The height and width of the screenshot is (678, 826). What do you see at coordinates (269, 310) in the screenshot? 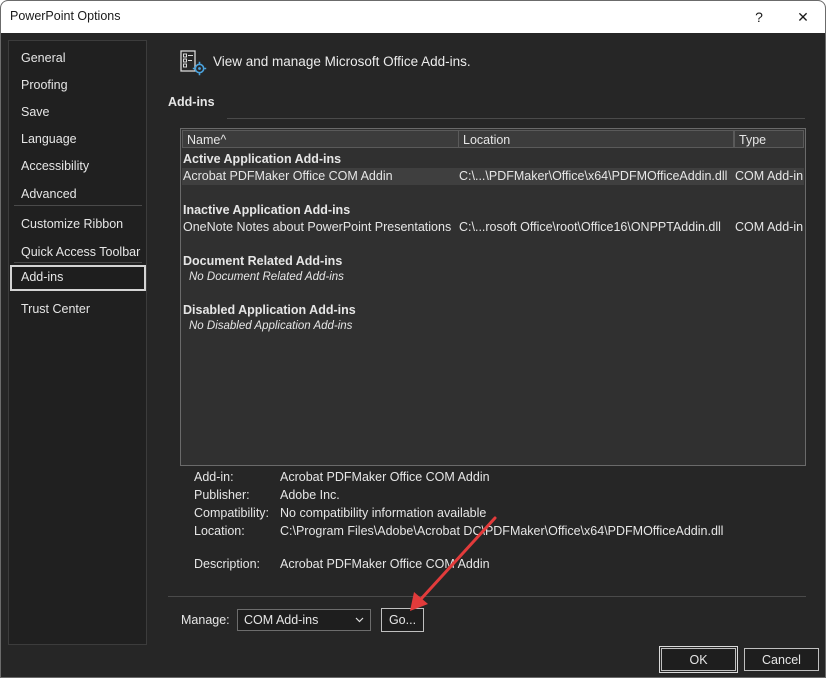
I see `group-title-disabled: Disabled Application Add-ins` at bounding box center [269, 310].